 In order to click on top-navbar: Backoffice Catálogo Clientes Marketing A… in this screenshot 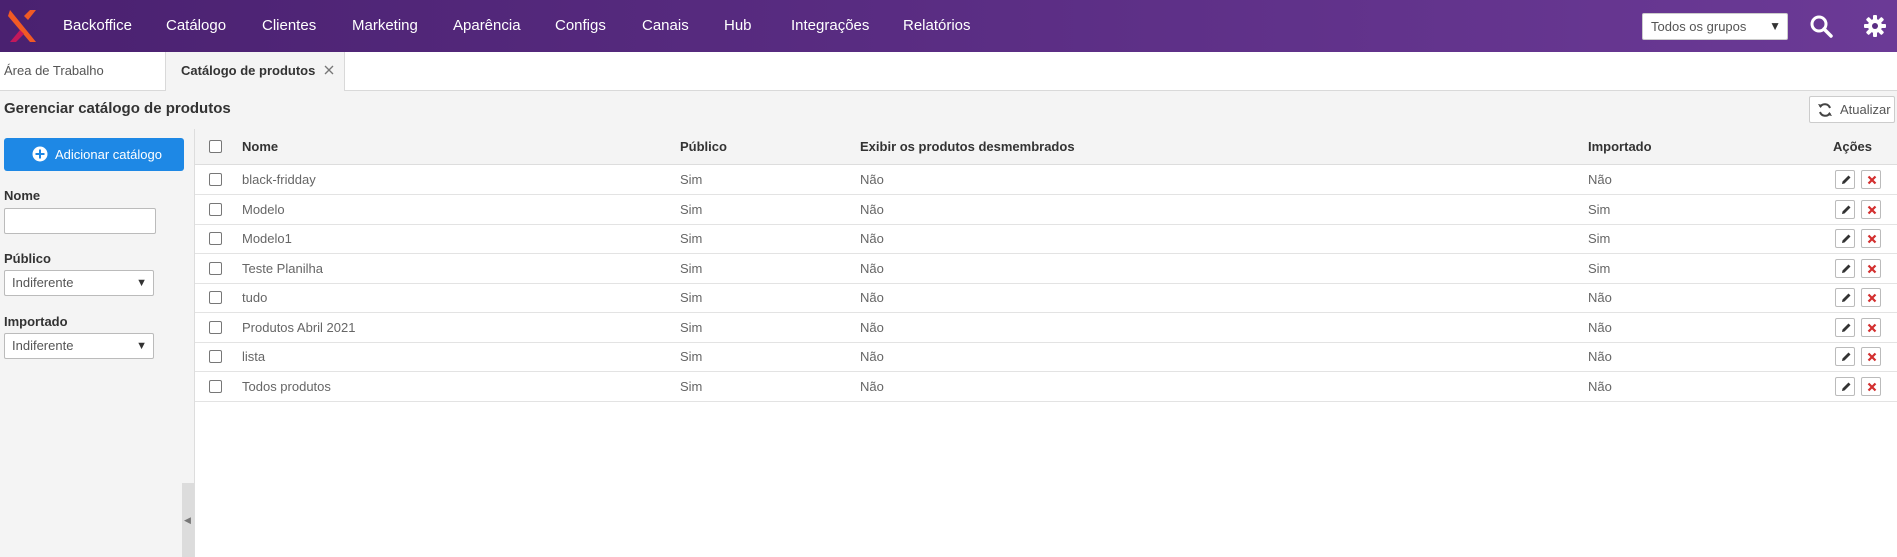, I will do `click(948, 26)`.